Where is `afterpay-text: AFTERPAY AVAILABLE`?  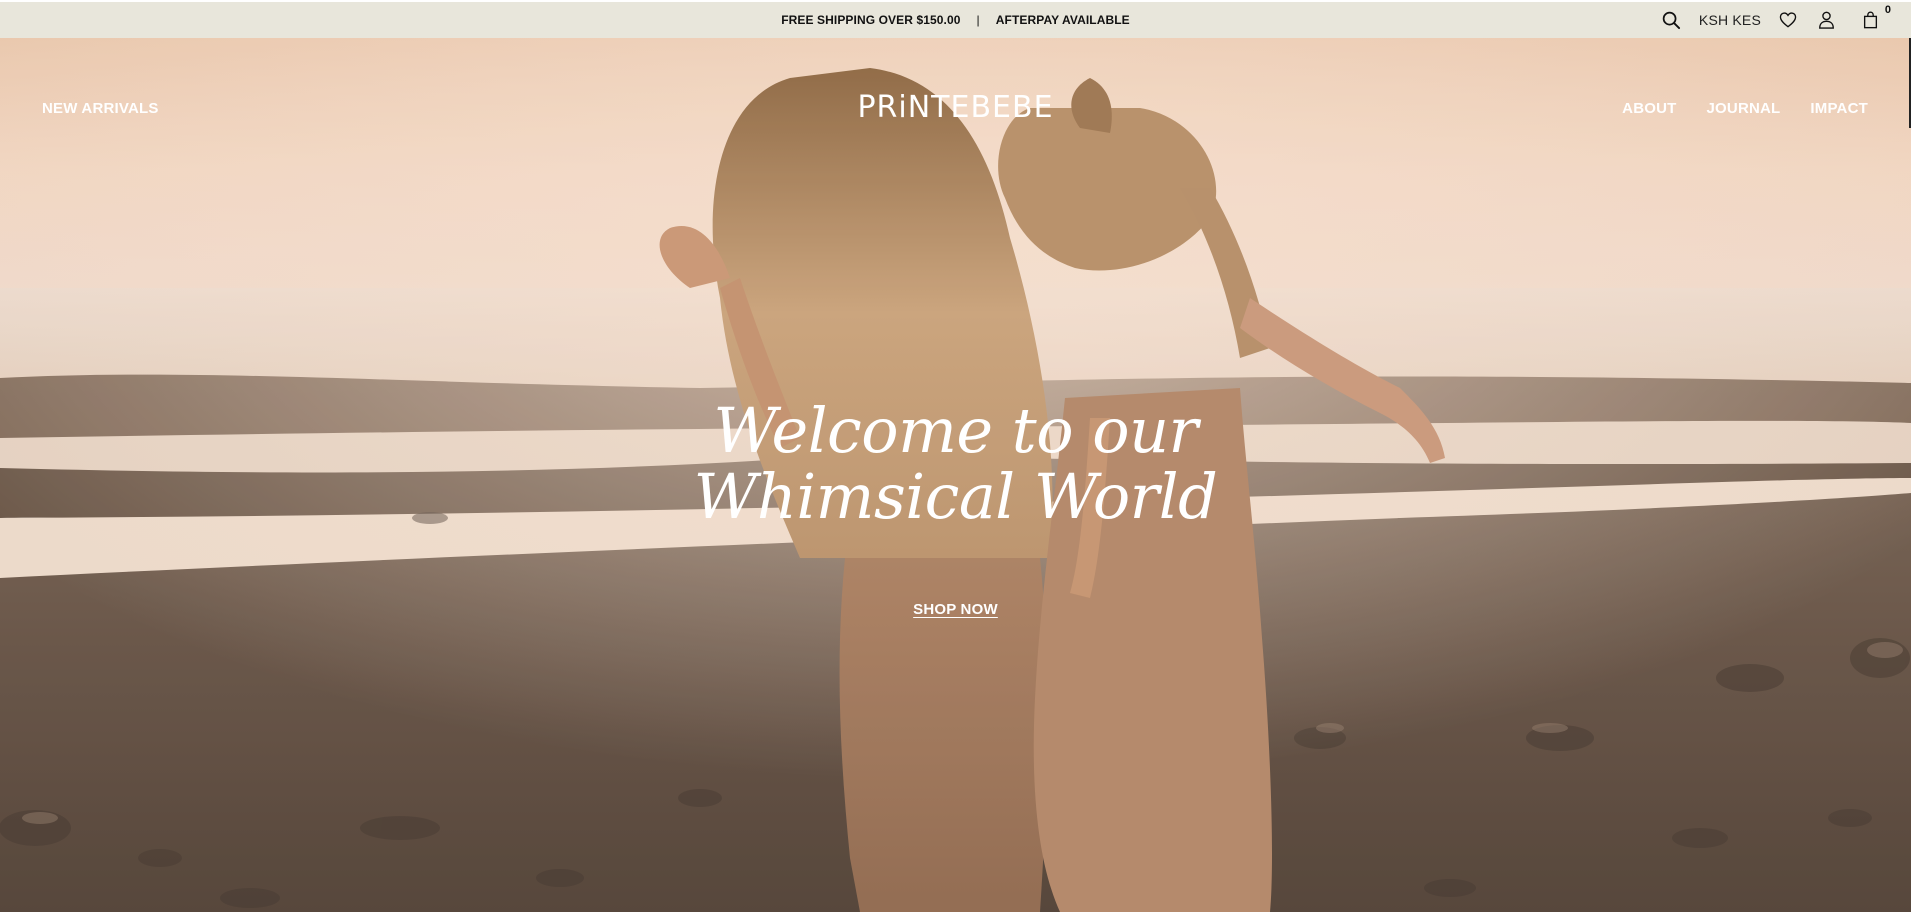
afterpay-text: AFTERPAY AVAILABLE is located at coordinates (1062, 20).